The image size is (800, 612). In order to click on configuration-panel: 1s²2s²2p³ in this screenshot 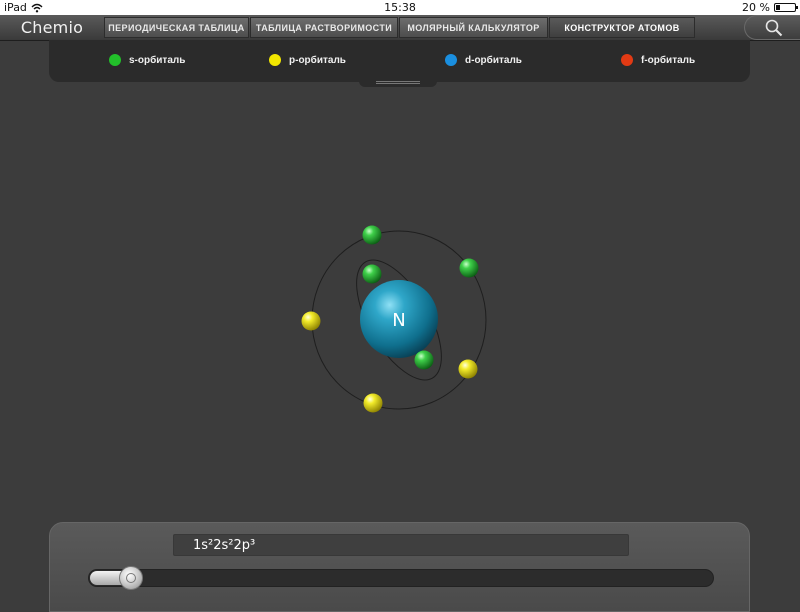, I will do `click(399, 567)`.